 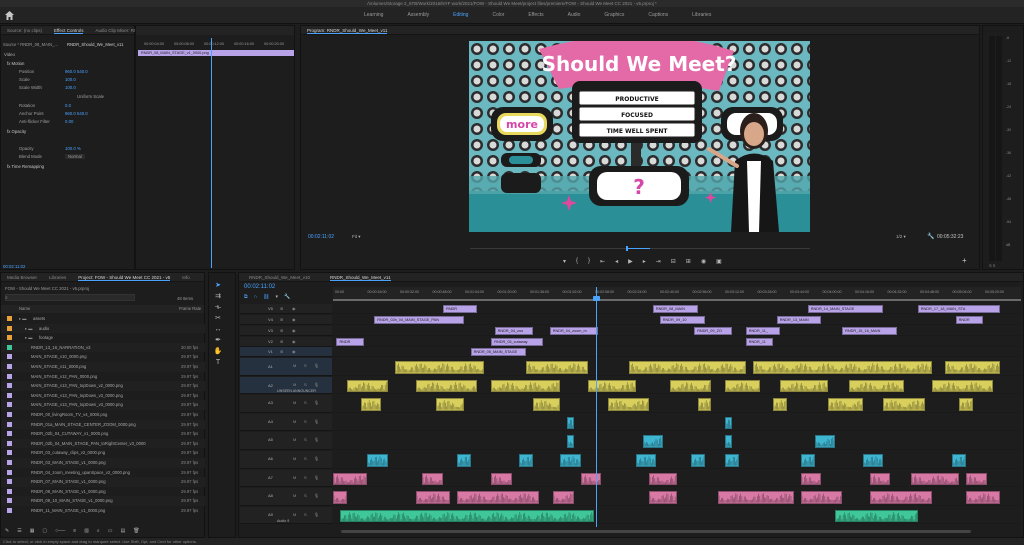 I want to click on step-forward-icon: ▸, so click(x=644, y=261).